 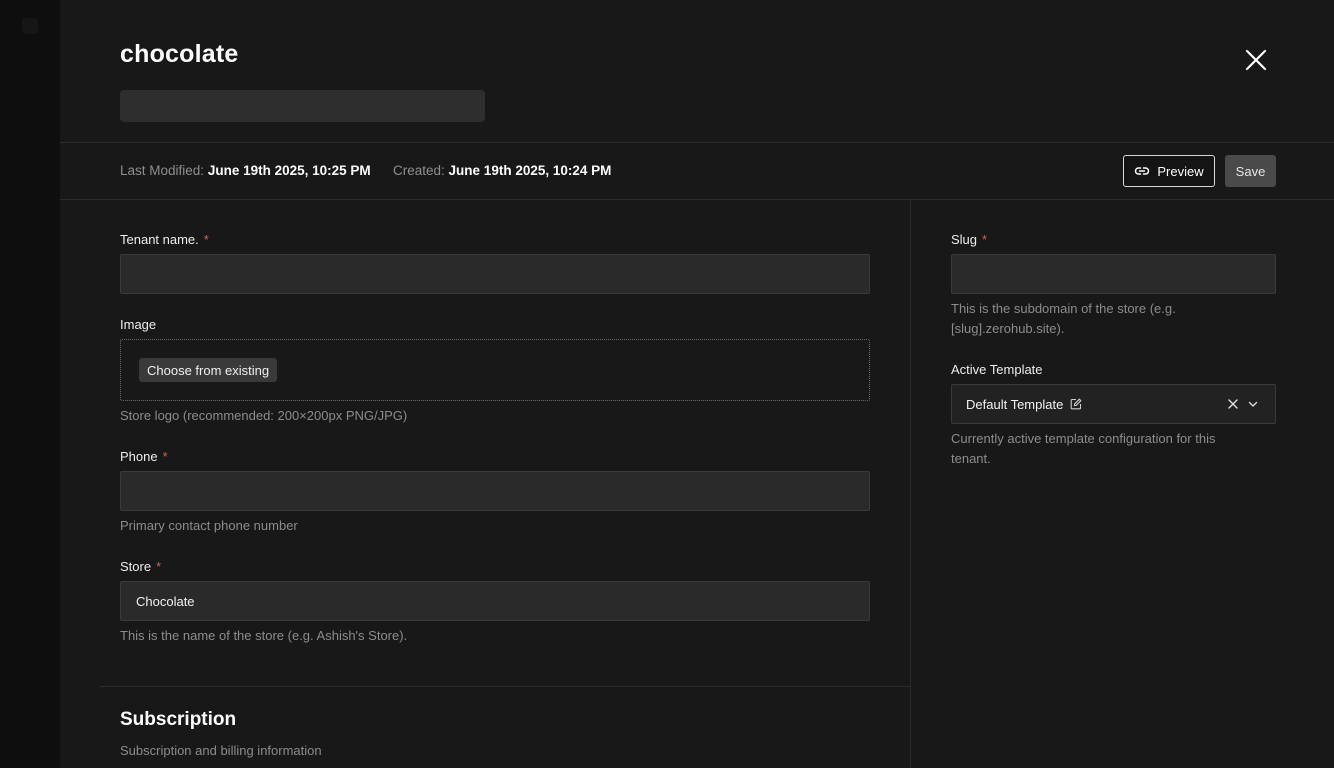 I want to click on last-modified: Last Modified: June 19th 2025, 10:25 PM, so click(x=245, y=170).